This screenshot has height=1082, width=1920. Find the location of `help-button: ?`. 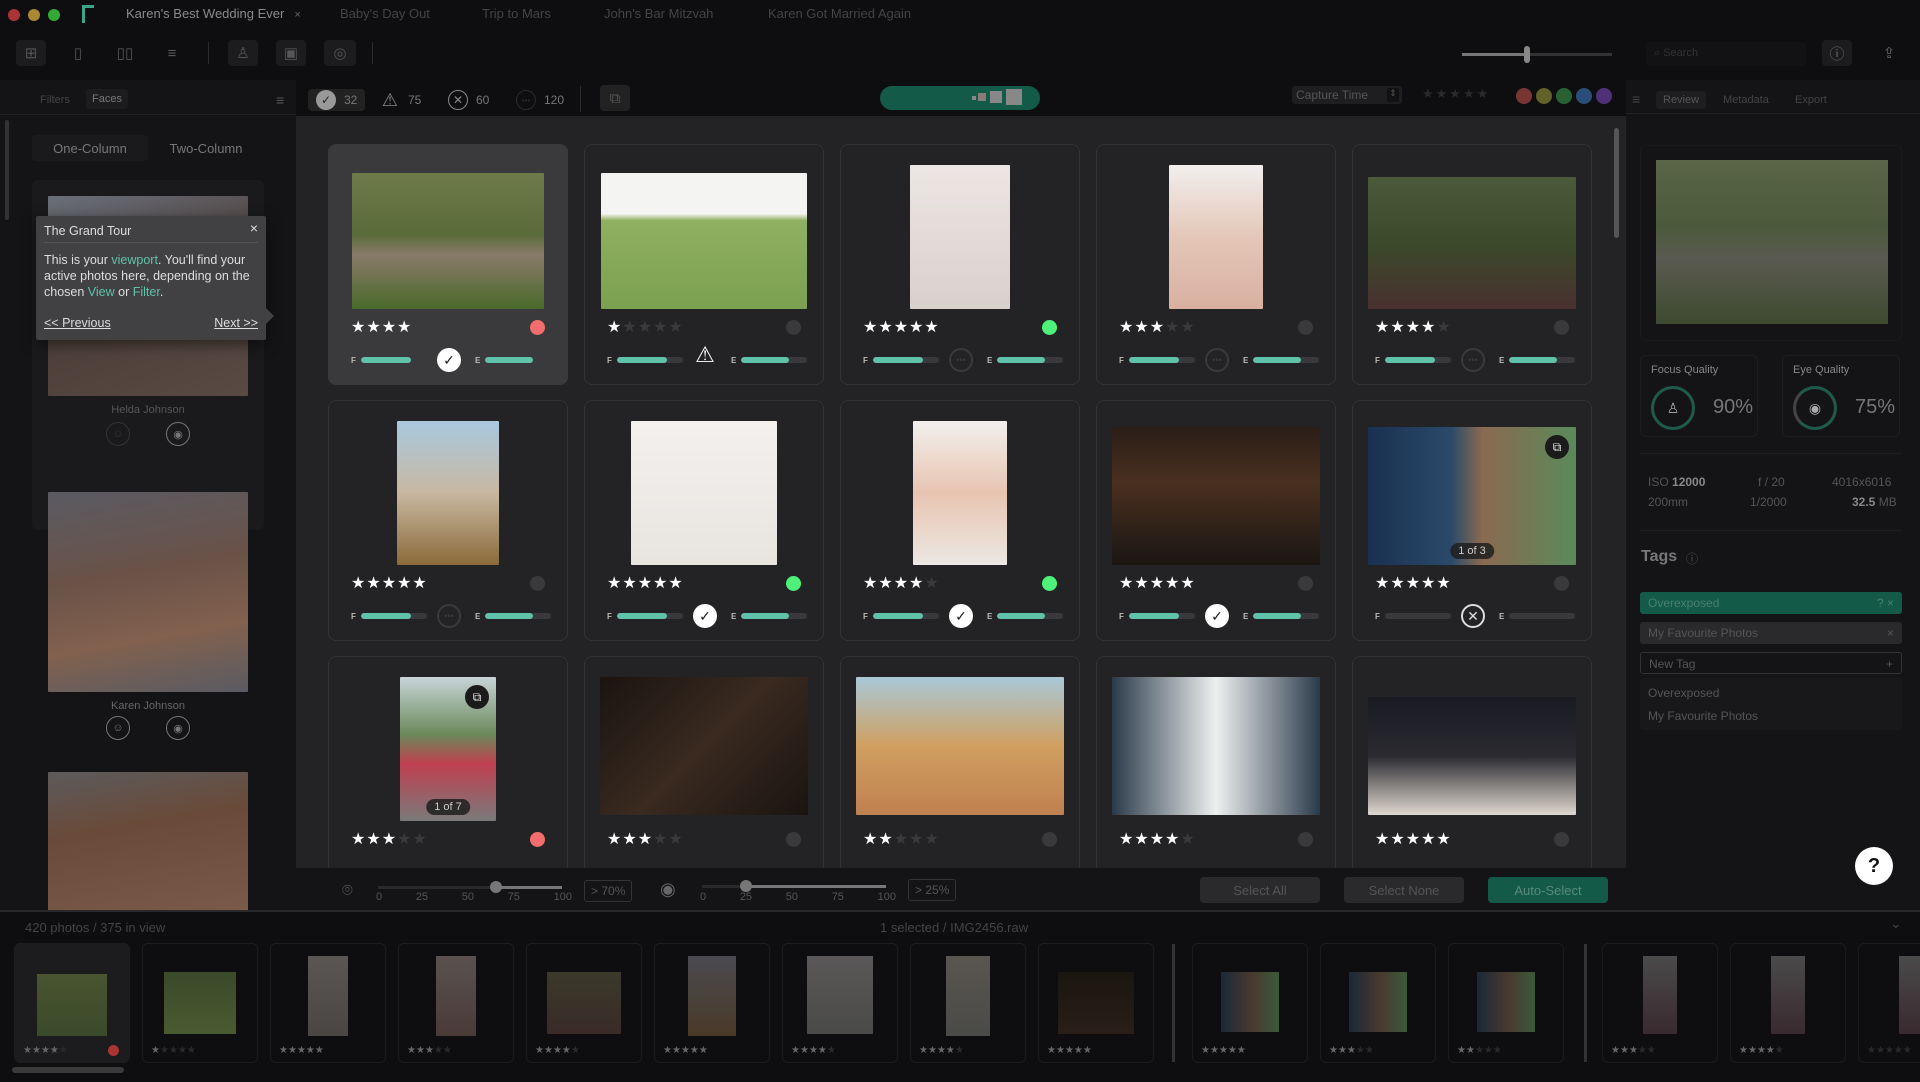

help-button: ? is located at coordinates (1874, 866).